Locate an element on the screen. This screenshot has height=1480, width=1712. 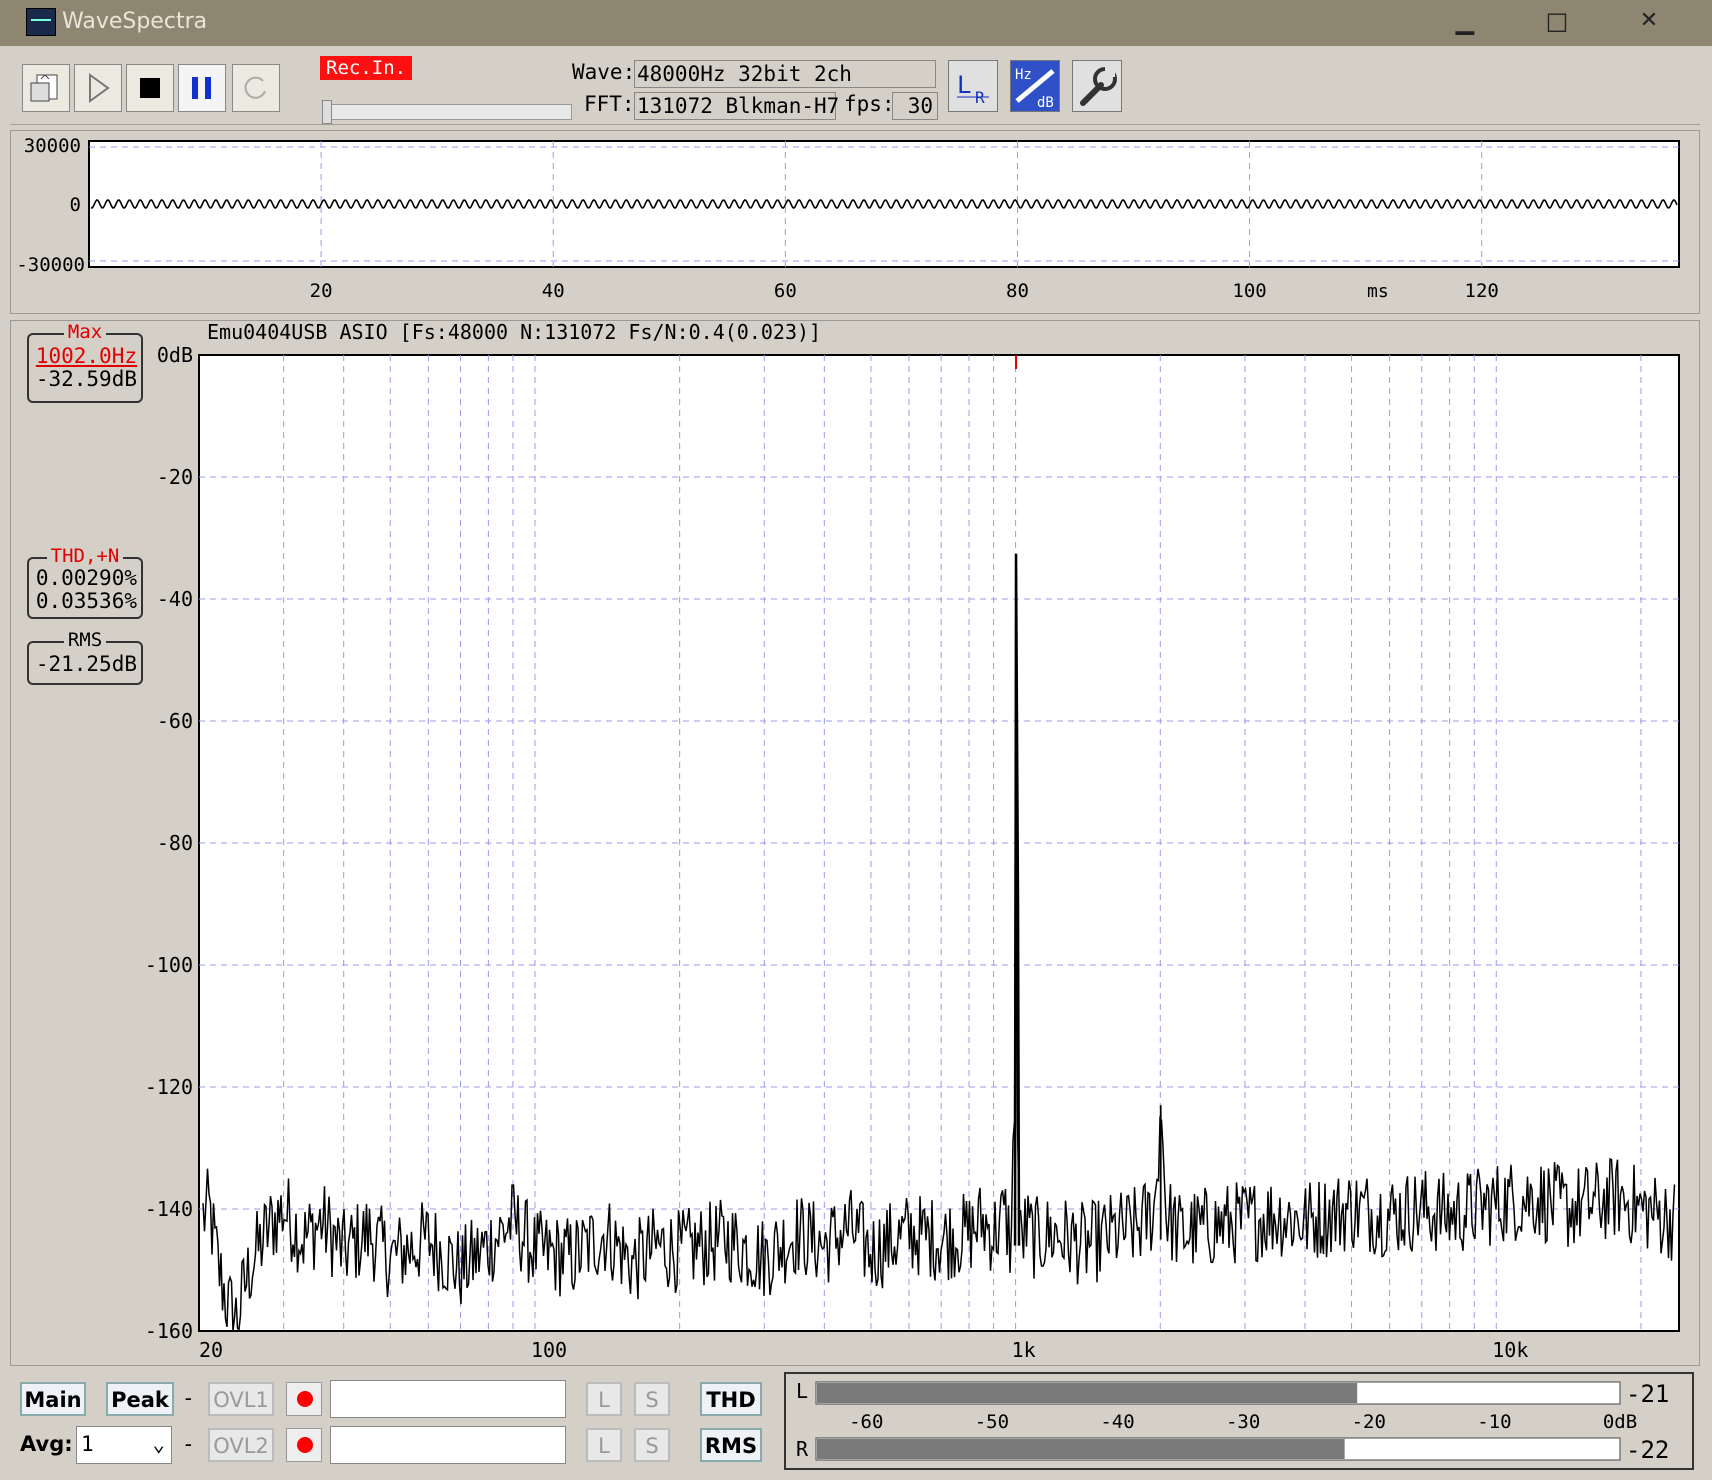
thd-info-box: THD,+N 0.00290% 0.03536% is located at coordinates (85, 582).